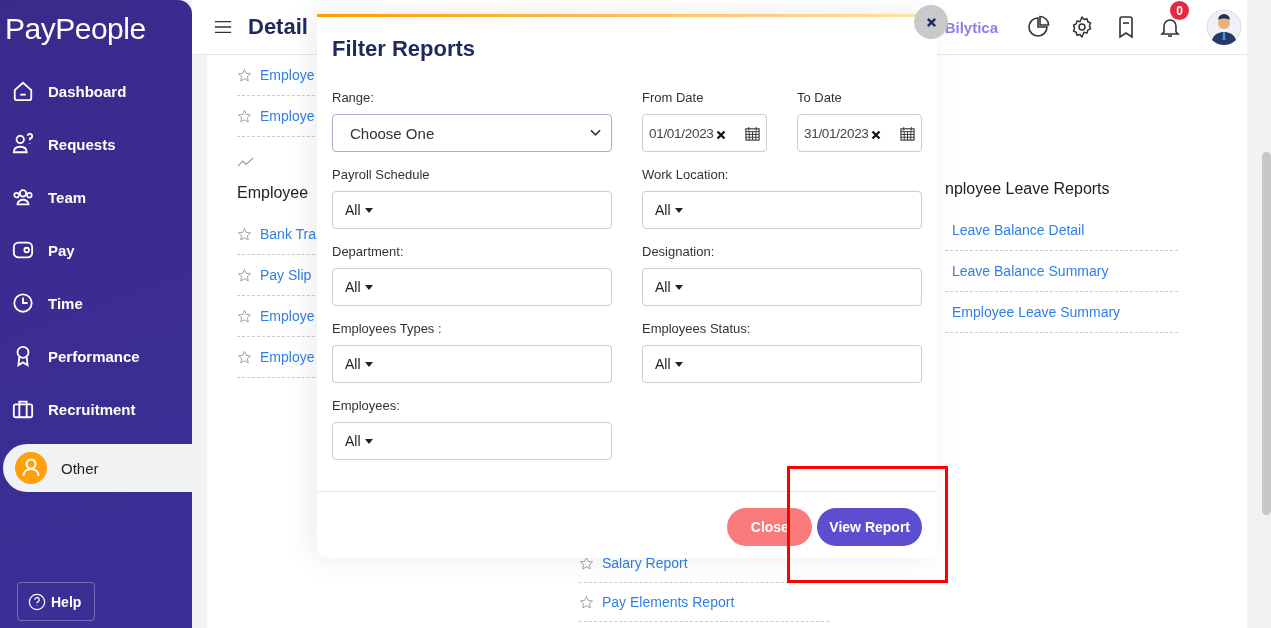 The image size is (1271, 628). I want to click on report-link: Leave Balance Detail, so click(1018, 230).